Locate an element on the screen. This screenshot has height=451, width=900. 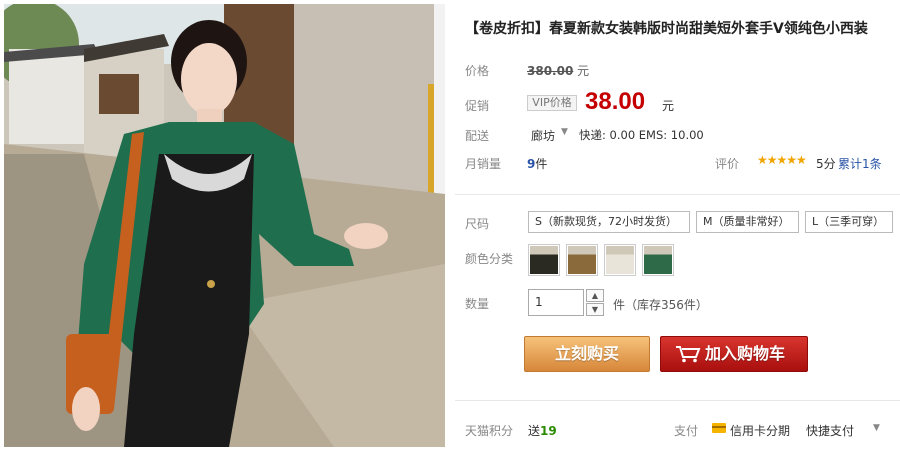
quick-pay-link: 快捷支付 is located at coordinates (830, 430).